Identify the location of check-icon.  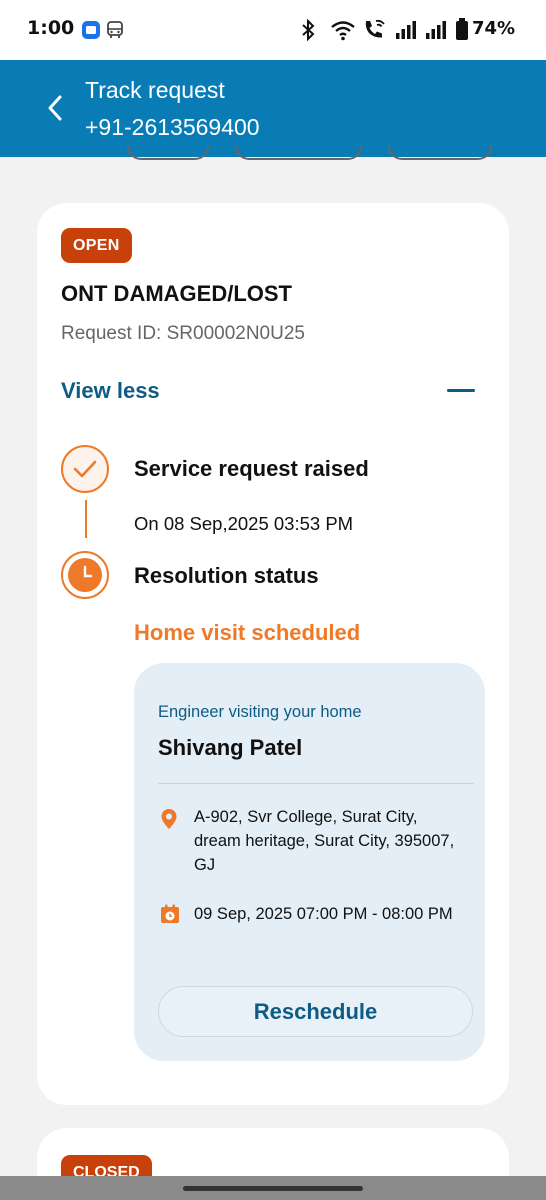
(85, 469).